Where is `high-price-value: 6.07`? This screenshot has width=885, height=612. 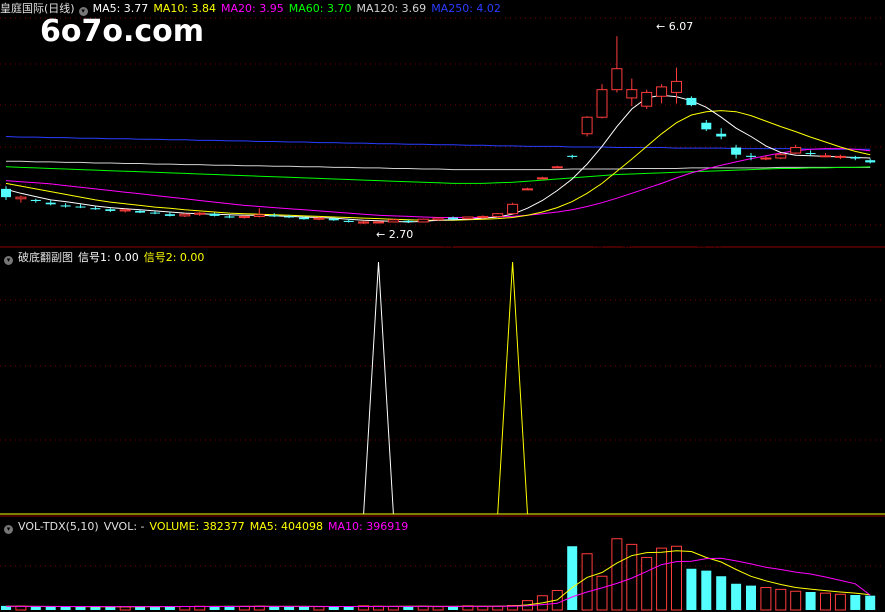 high-price-value: 6.07 is located at coordinates (681, 26).